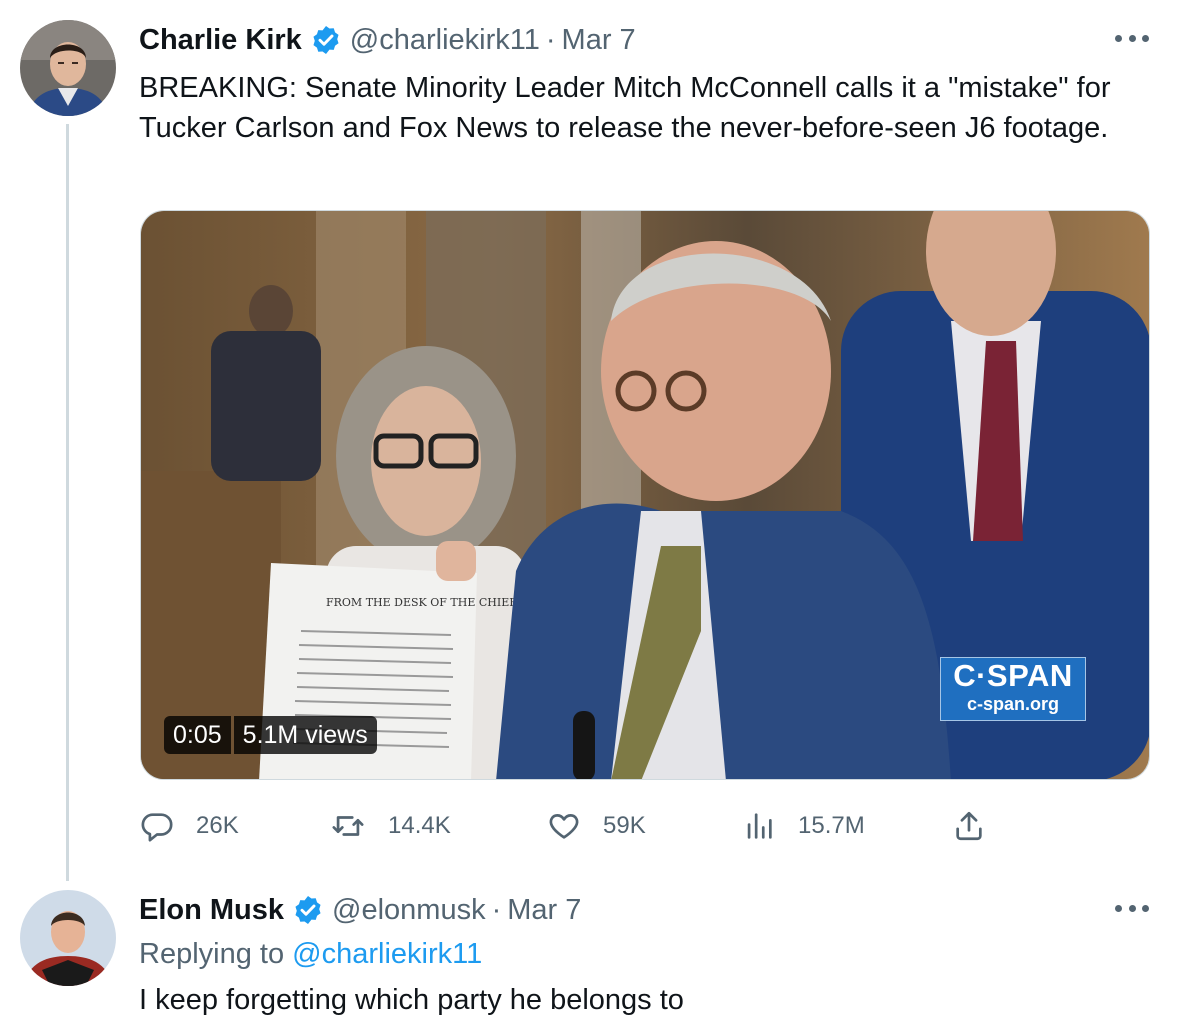 The width and height of the screenshot is (1182, 1034). I want to click on like-count: 59K, so click(624, 825).